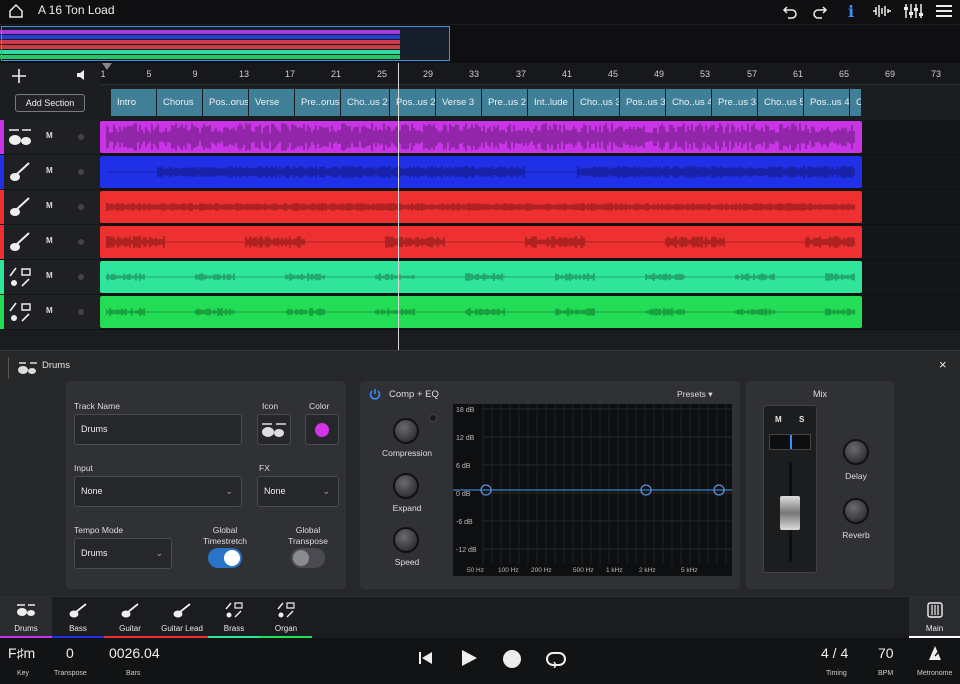 This screenshot has height=684, width=960. Describe the element at coordinates (505, 102) in the screenshot. I see `section-block: Pre..us 2` at that location.